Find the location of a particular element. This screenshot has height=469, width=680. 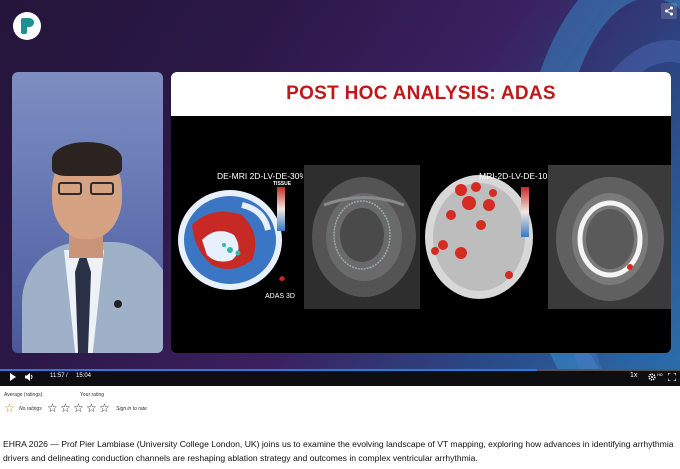

rate-star-1-icon: ☆ is located at coordinates (52, 408).